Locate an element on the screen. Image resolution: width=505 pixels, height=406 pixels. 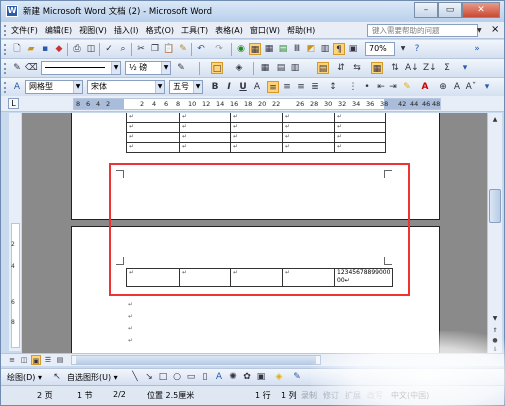
toolbar-grip is located at coordinates (5, 49).